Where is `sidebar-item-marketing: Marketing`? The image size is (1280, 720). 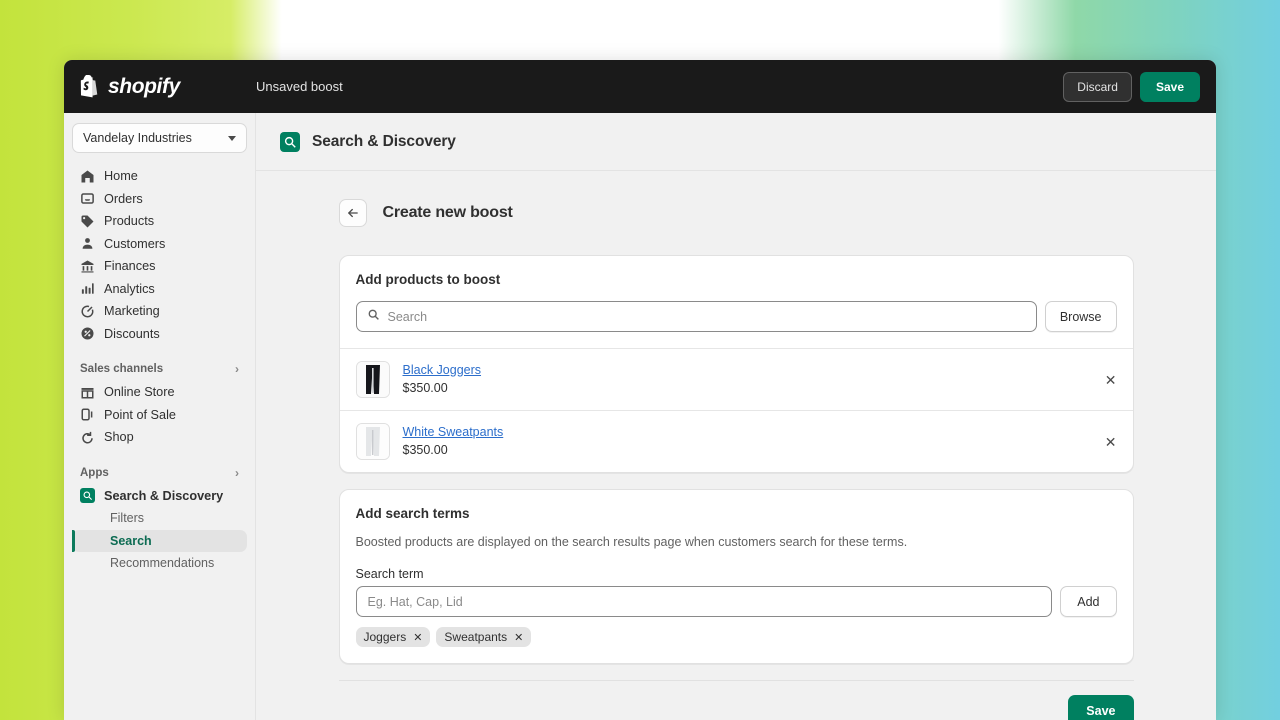 sidebar-item-marketing: Marketing is located at coordinates (159, 311).